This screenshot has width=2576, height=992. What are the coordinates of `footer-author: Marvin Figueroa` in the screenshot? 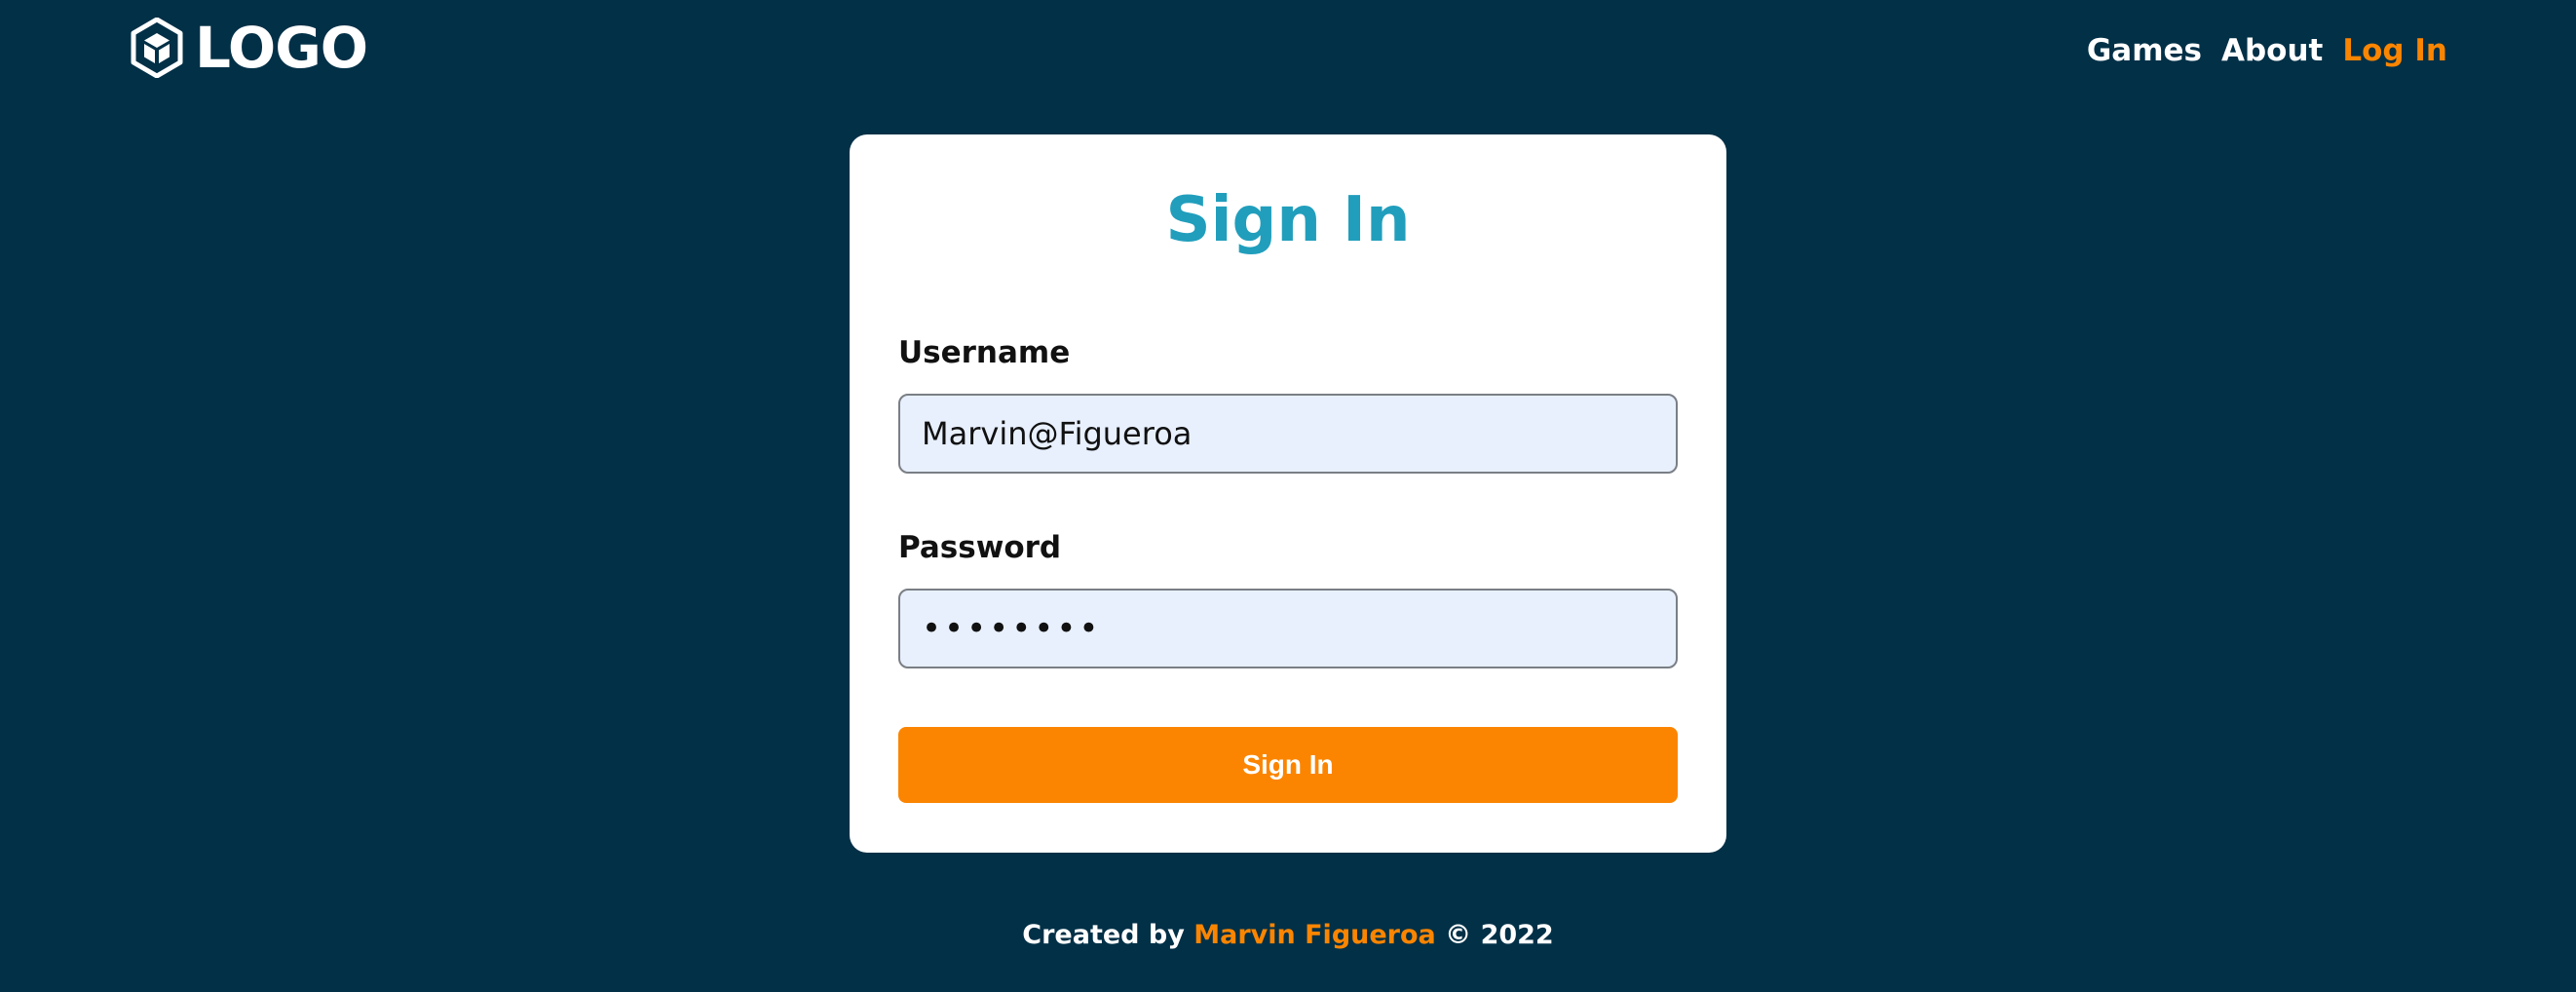 It's located at (1314, 935).